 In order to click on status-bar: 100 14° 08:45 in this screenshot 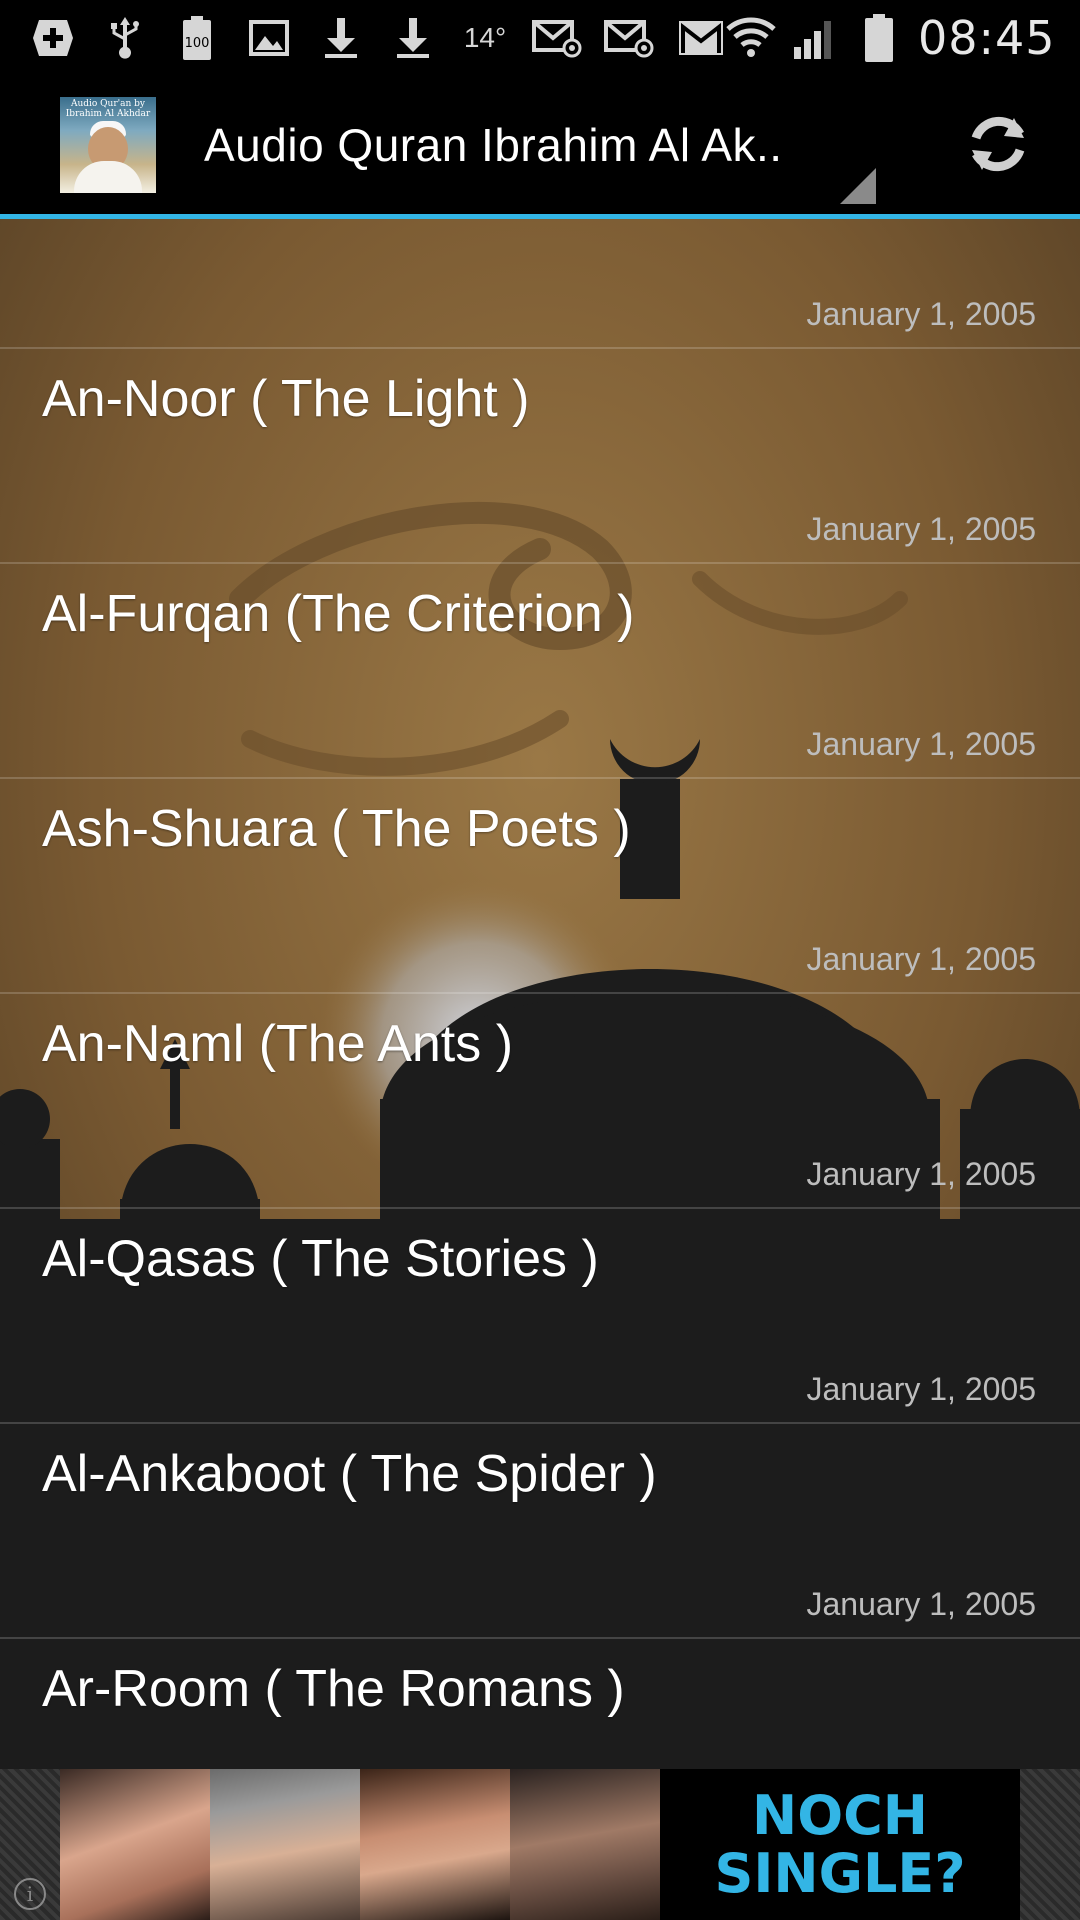, I will do `click(540, 38)`.